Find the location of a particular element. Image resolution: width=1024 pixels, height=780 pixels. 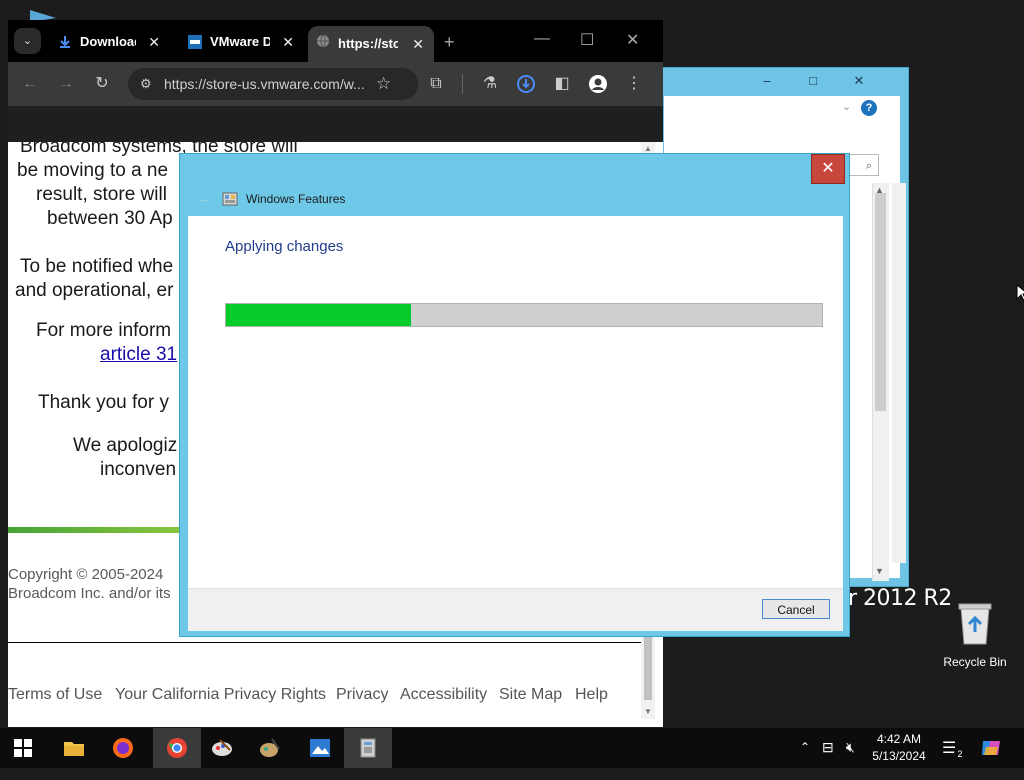

progress-fill is located at coordinates (318, 315).